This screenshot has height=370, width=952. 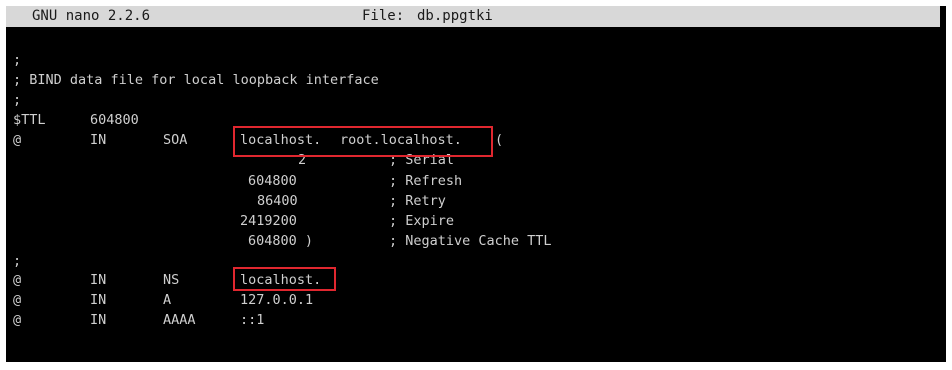 What do you see at coordinates (422, 221) in the screenshot?
I see `expire-comment: ; Expire` at bounding box center [422, 221].